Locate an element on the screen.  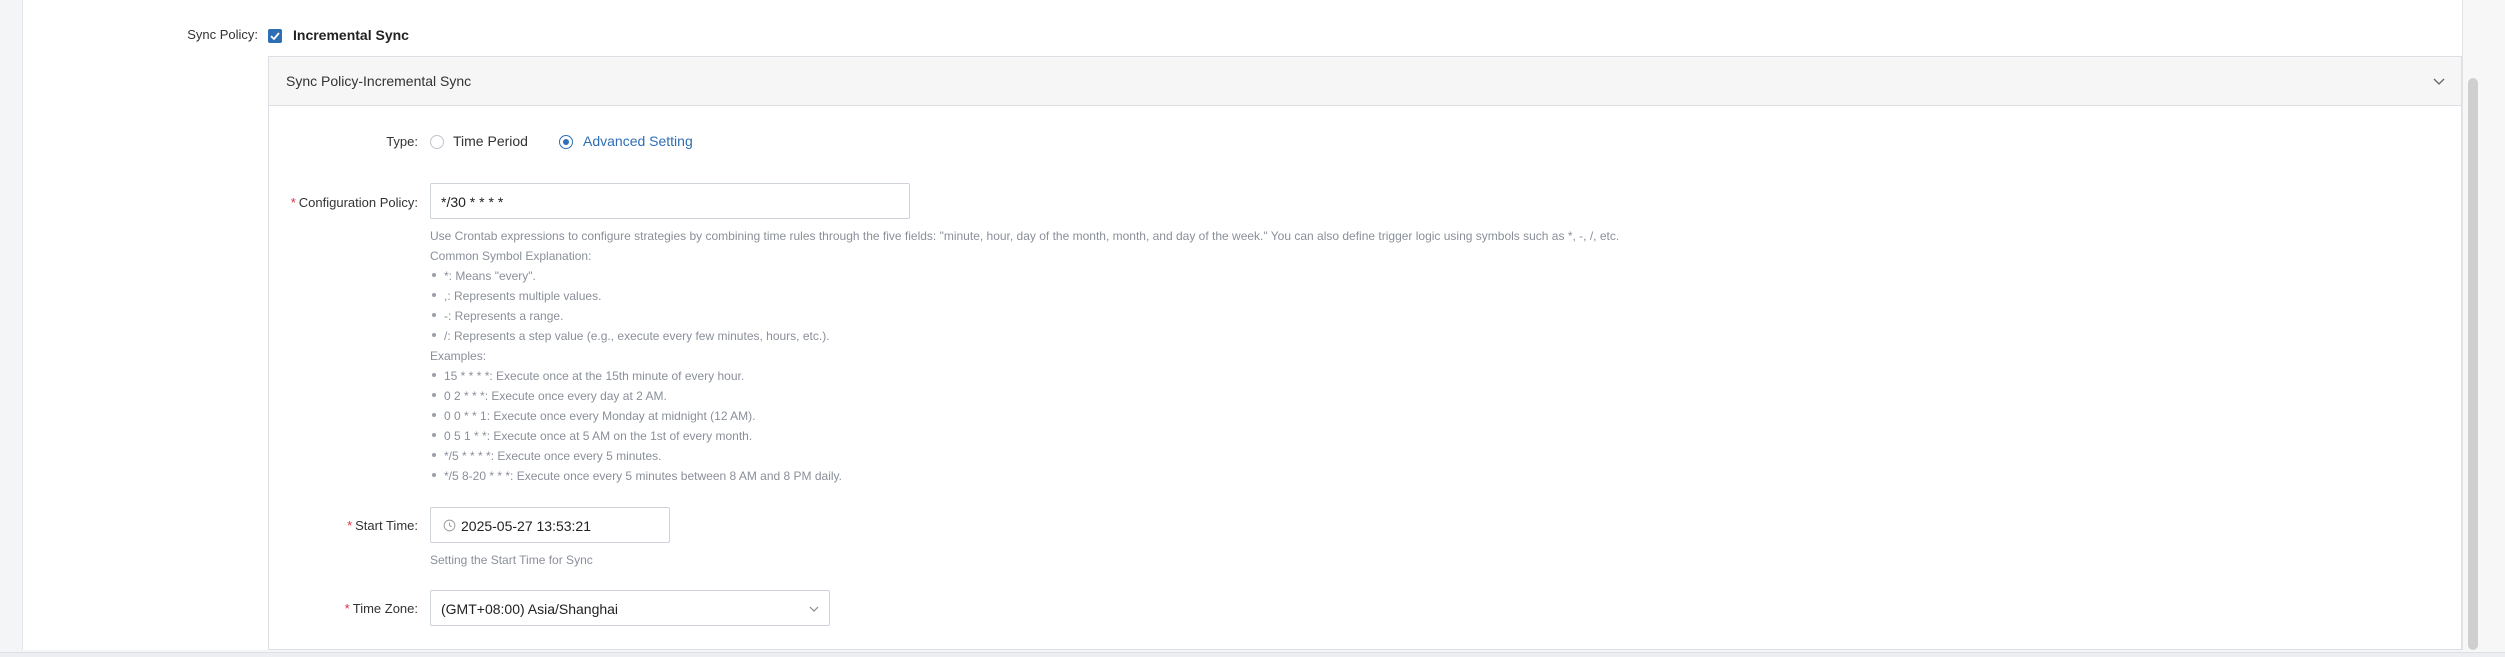
scrollbar-thumb is located at coordinates (2473, 364).